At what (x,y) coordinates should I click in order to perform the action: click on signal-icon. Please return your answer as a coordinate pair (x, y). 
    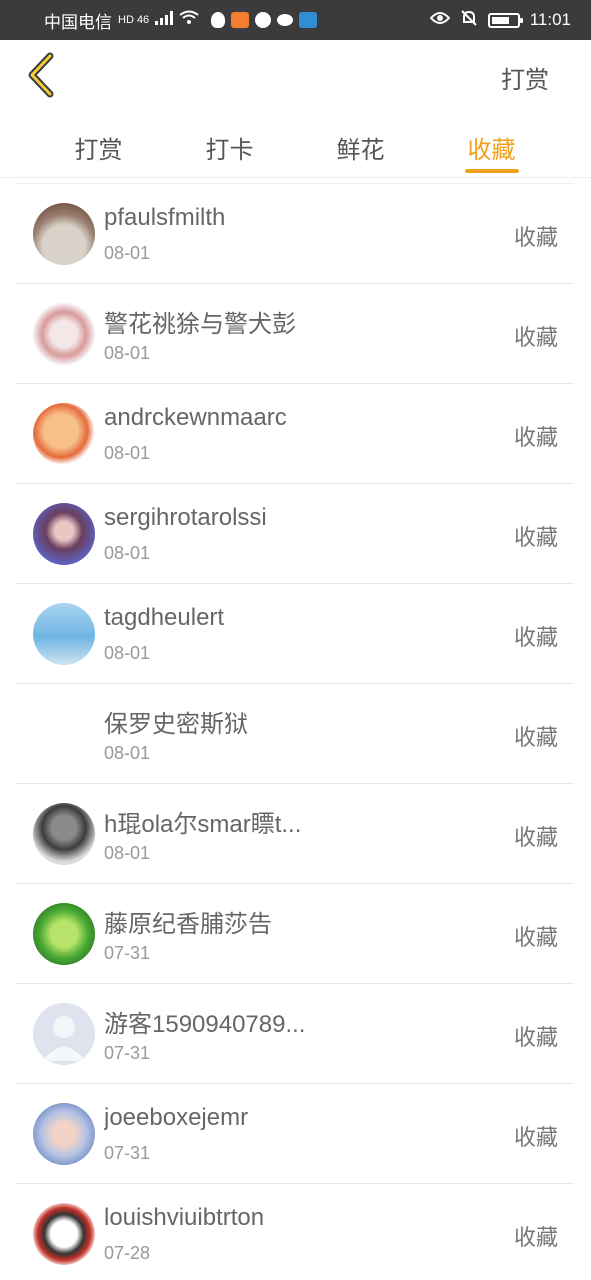
    Looking at the image, I should click on (164, 20).